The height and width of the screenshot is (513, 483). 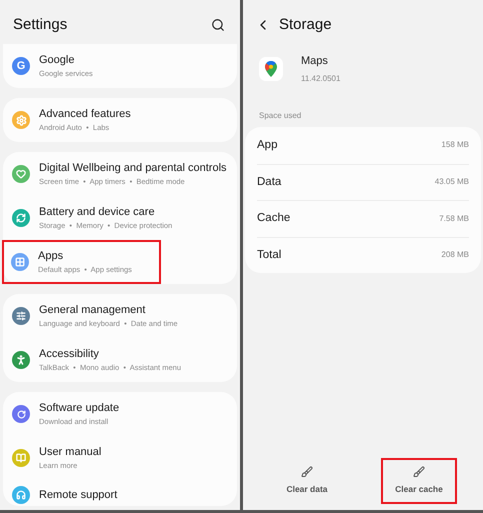 What do you see at coordinates (307, 481) in the screenshot?
I see `action-button: Clear data` at bounding box center [307, 481].